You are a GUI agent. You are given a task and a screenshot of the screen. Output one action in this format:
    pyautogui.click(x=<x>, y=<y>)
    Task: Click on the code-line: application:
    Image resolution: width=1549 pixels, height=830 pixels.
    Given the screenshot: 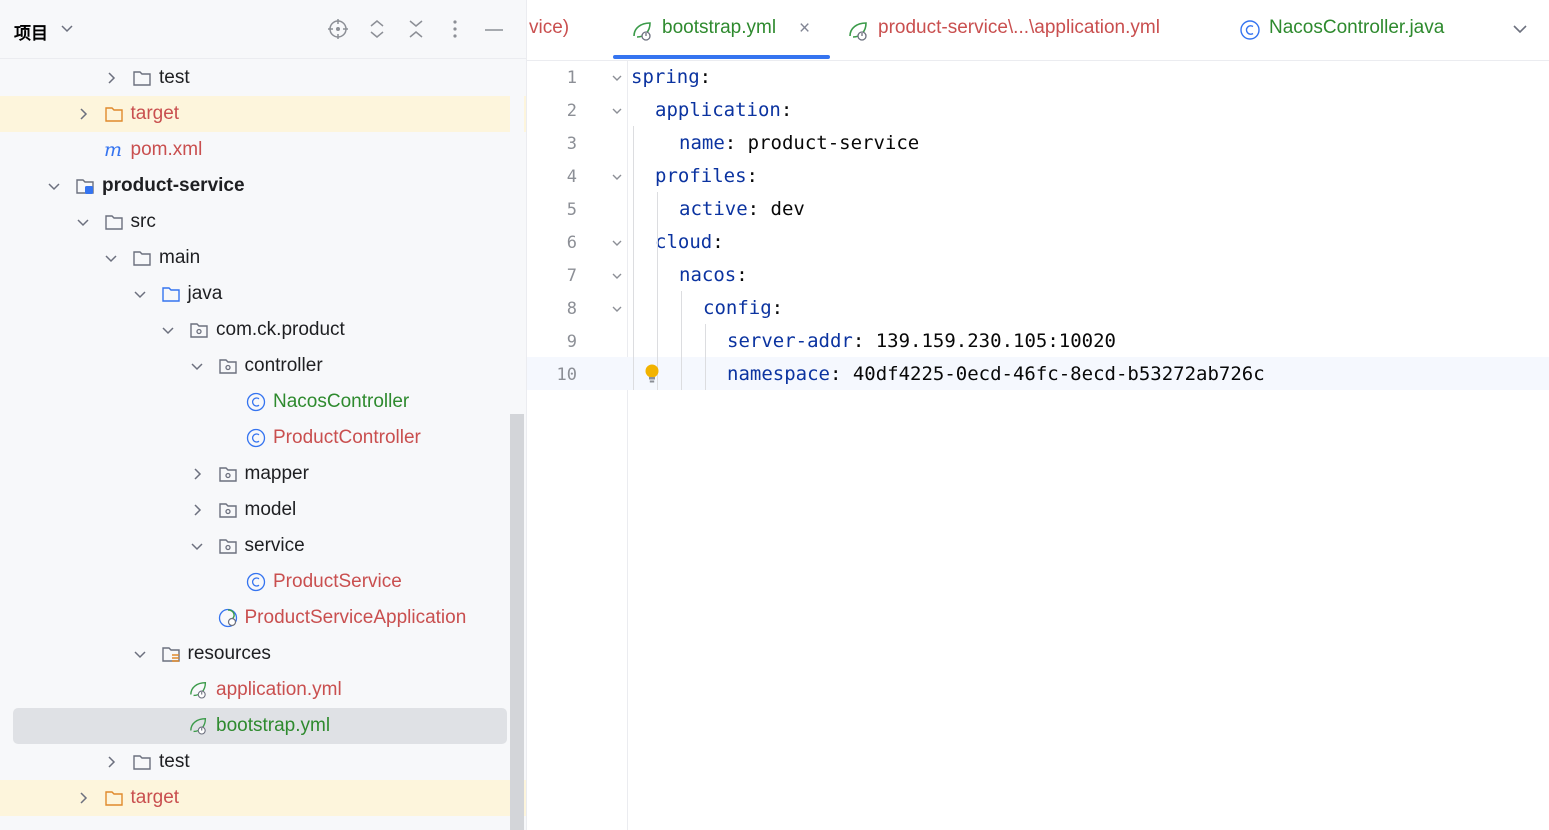 What is the action you would take?
    pyautogui.click(x=723, y=110)
    